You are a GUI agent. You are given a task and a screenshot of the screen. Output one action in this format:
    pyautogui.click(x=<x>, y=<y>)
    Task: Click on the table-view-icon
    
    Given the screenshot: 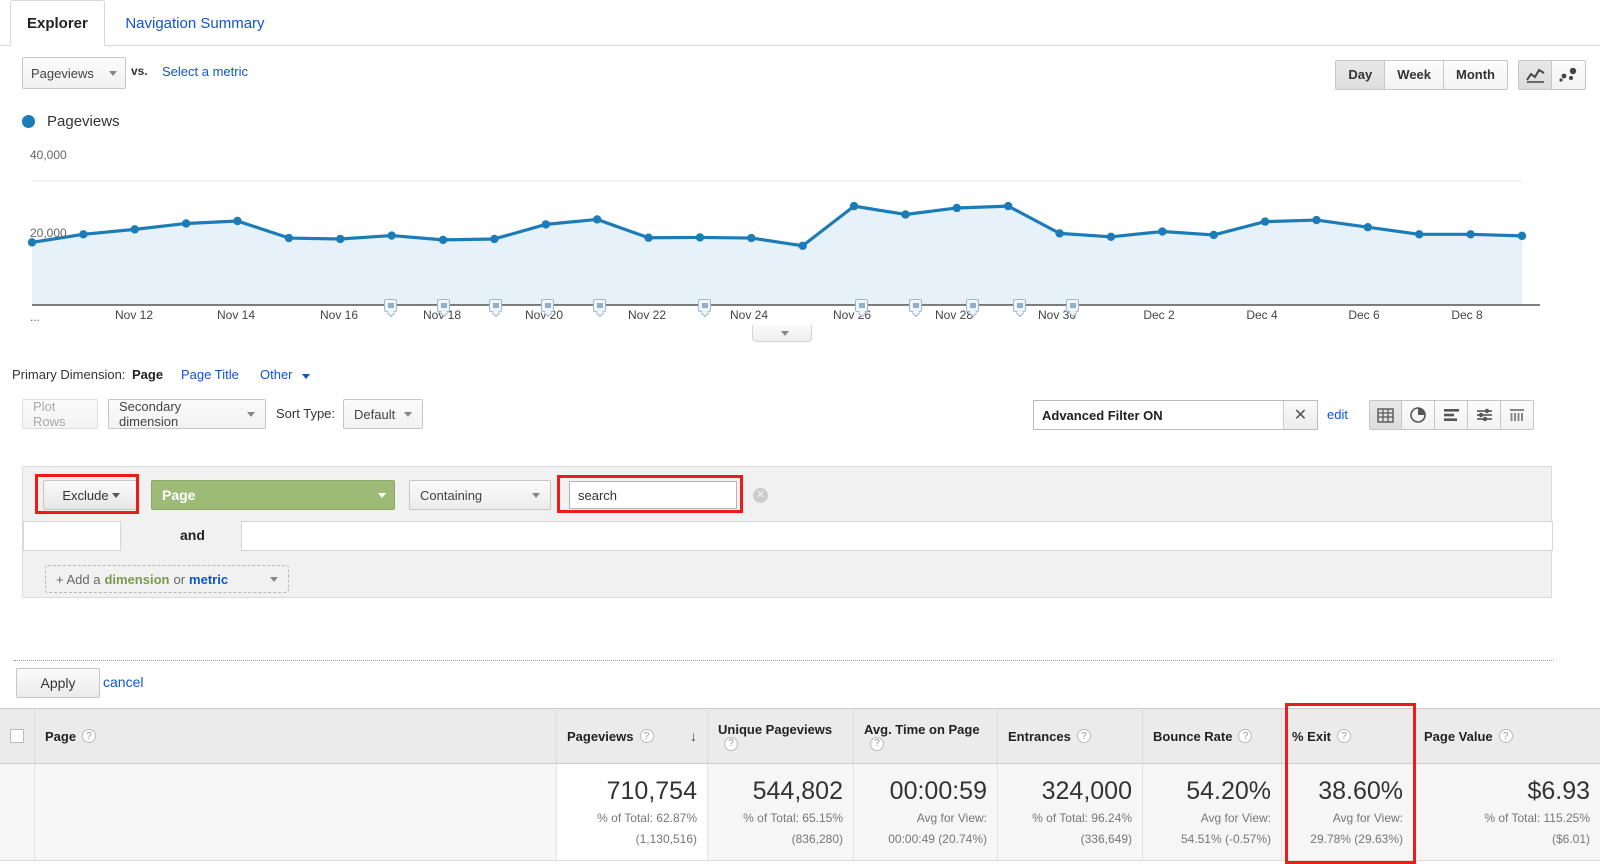 What is the action you would take?
    pyautogui.click(x=1385, y=415)
    